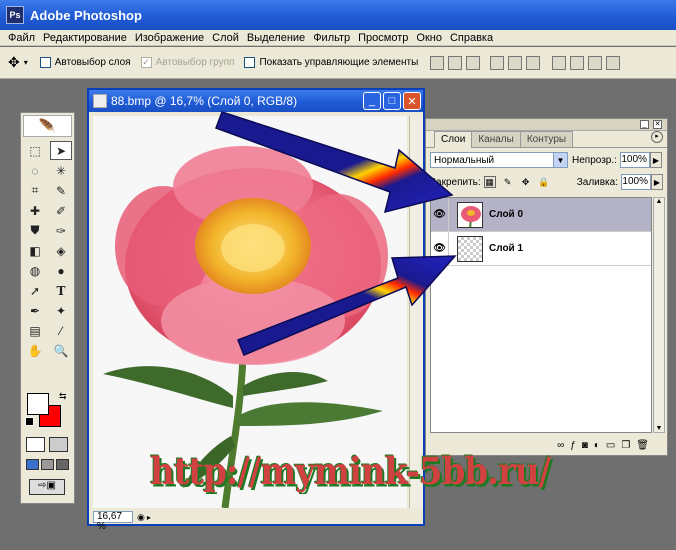  What do you see at coordinates (334, 162) in the screenshot?
I see `arrow-to-layer-0-icon` at bounding box center [334, 162].